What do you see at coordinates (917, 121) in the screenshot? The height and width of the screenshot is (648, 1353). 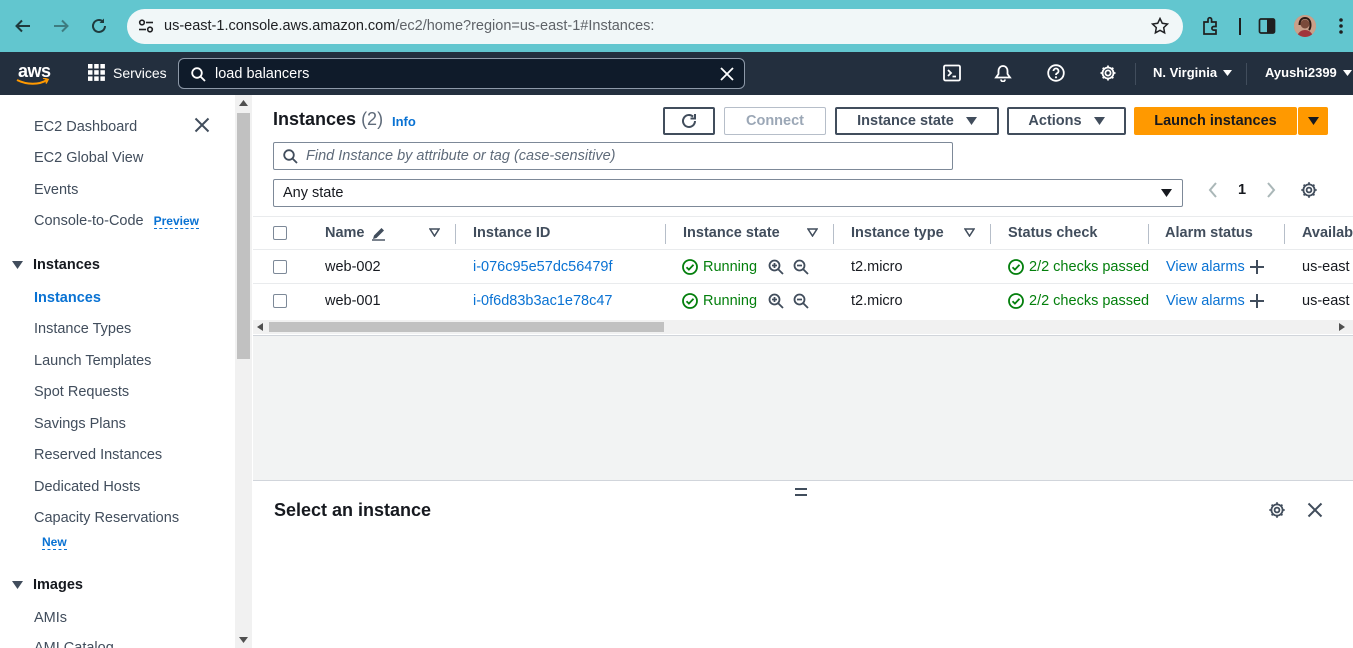 I see `instance-state-dropdown: Instance state` at bounding box center [917, 121].